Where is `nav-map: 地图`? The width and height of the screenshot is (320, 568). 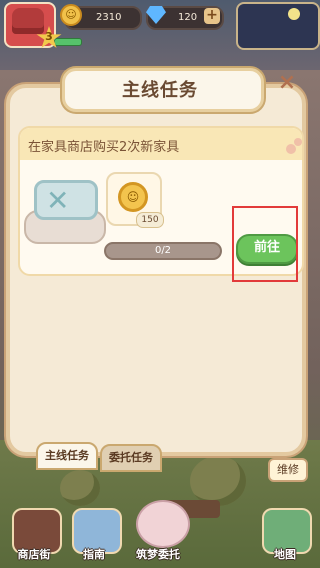
nav-map: 地图 is located at coordinates (285, 554).